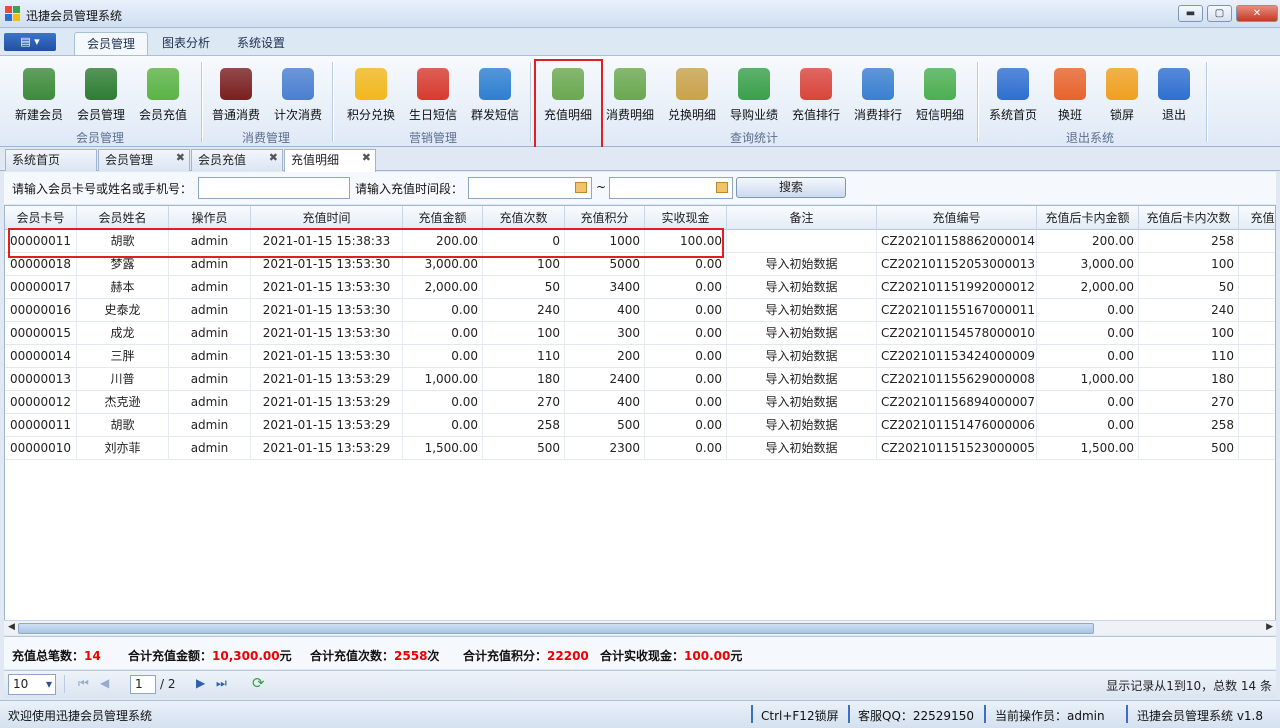 Image resolution: width=1280 pixels, height=728 pixels. What do you see at coordinates (168, 684) in the screenshot?
I see `page-total: / 2` at bounding box center [168, 684].